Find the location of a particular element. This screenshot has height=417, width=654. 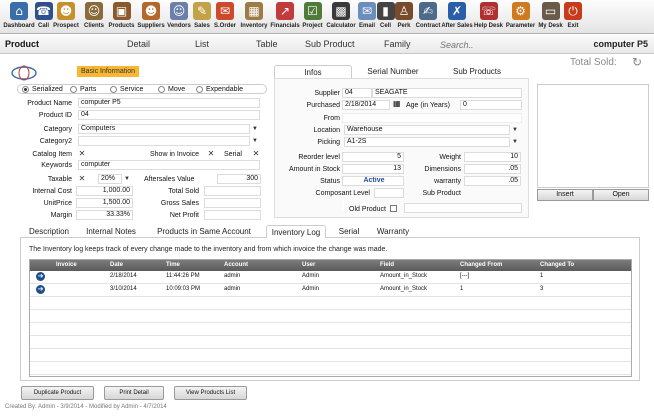

chart-icon: ↗ is located at coordinates (285, 11).